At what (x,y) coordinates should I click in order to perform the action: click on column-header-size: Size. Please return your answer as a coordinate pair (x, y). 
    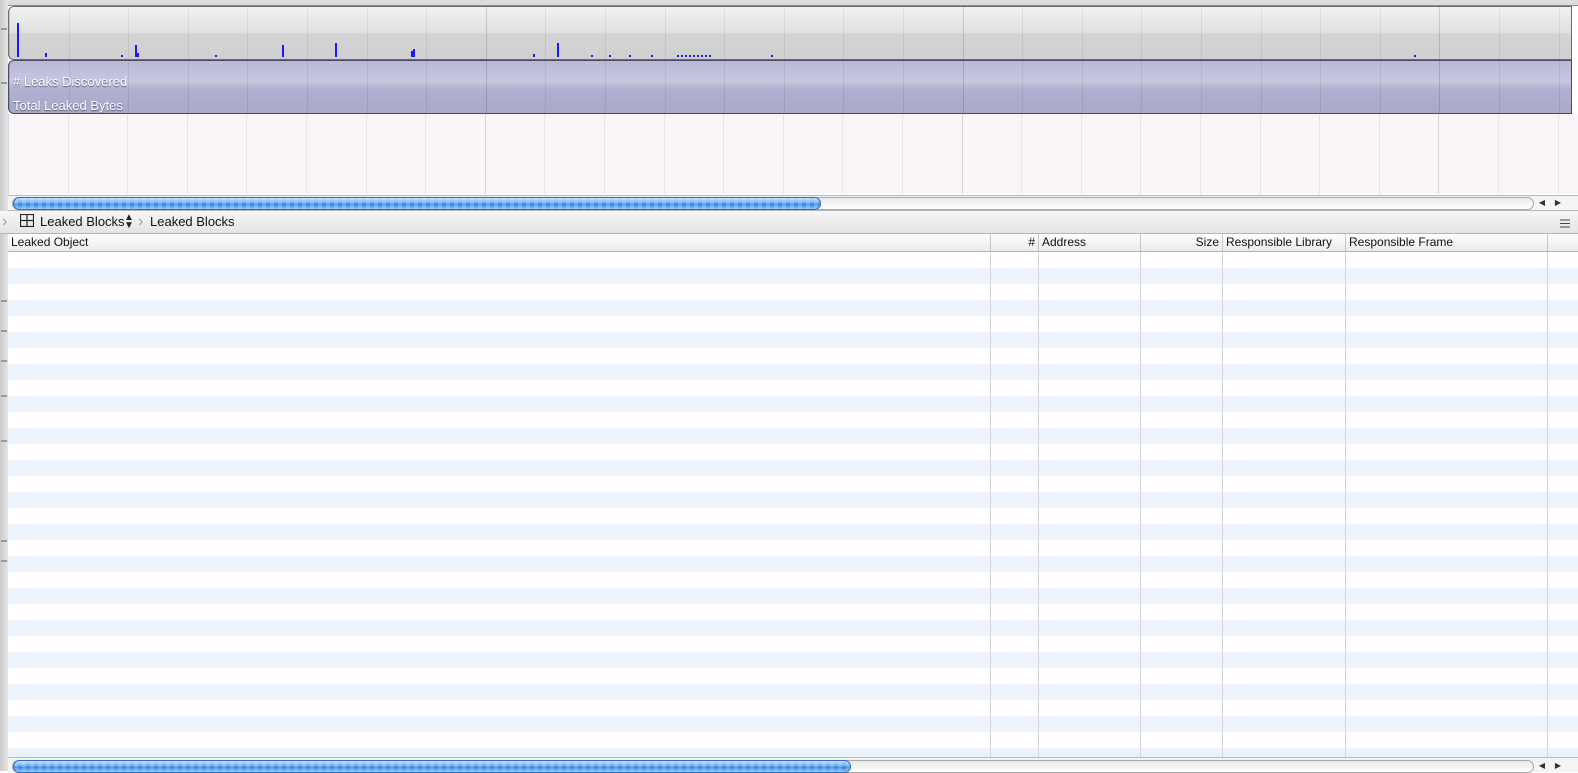
    Looking at the image, I should click on (1182, 242).